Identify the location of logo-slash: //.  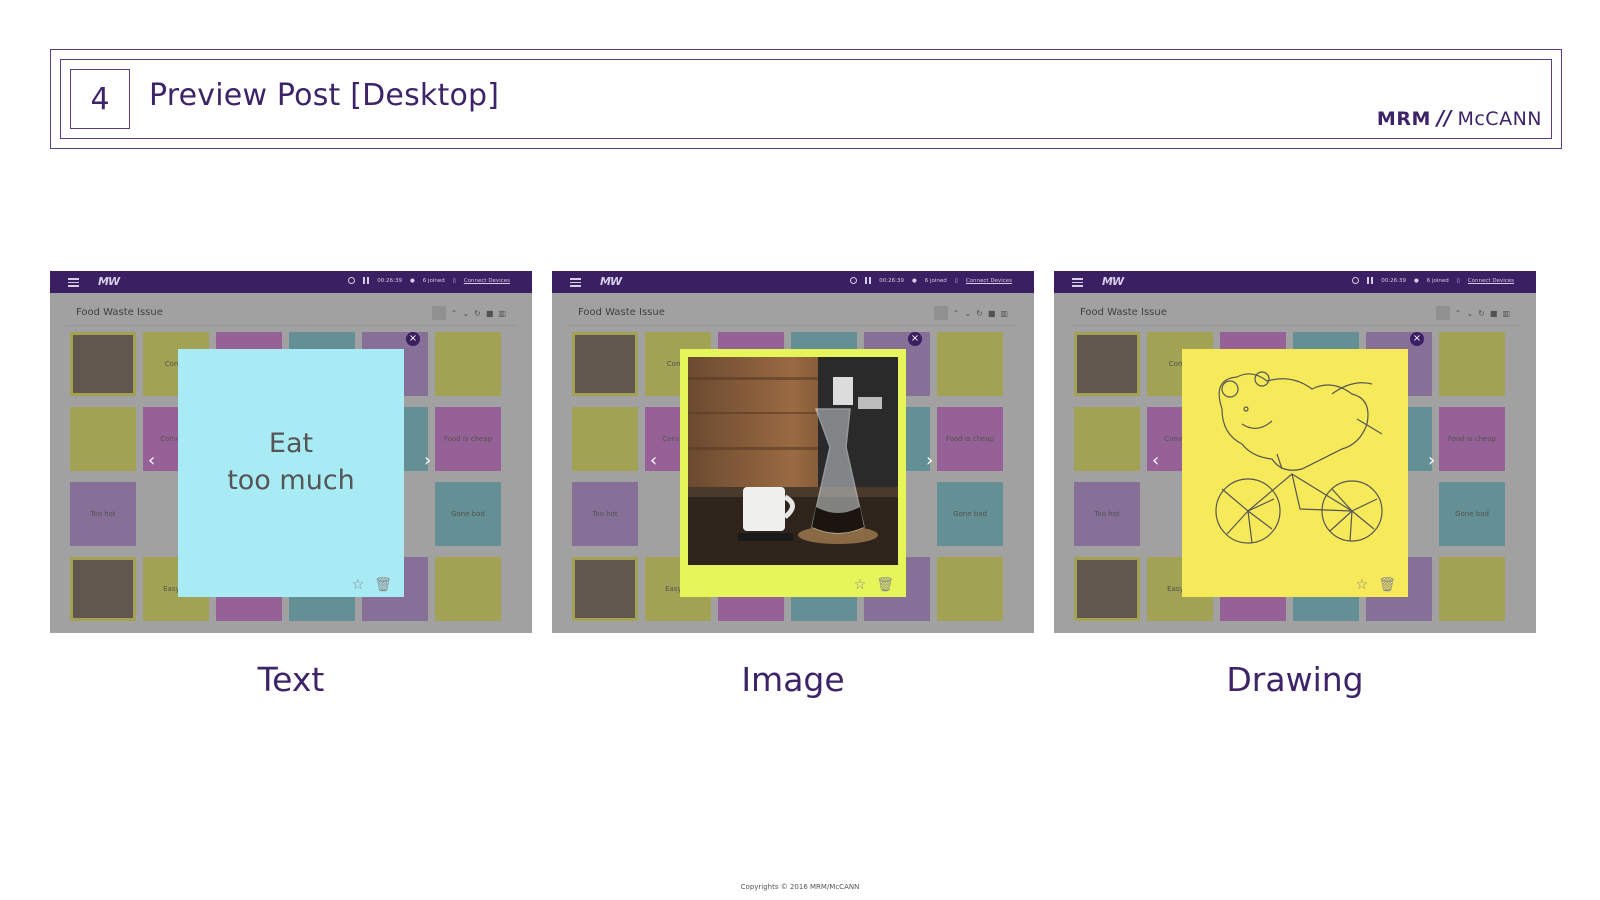
(1444, 118).